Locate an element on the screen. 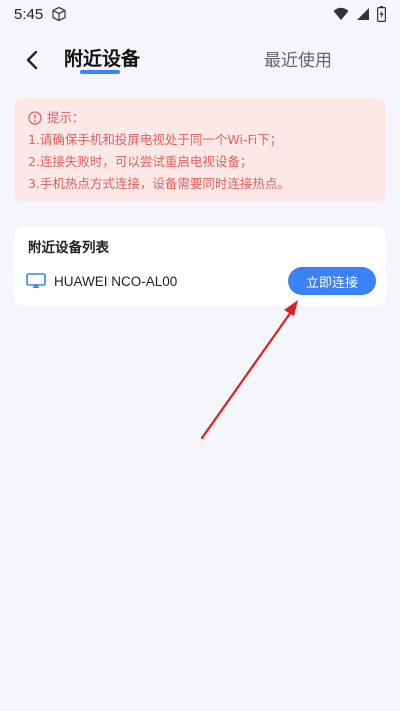 The image size is (400, 711). screen-cast-icon is located at coordinates (36, 280).